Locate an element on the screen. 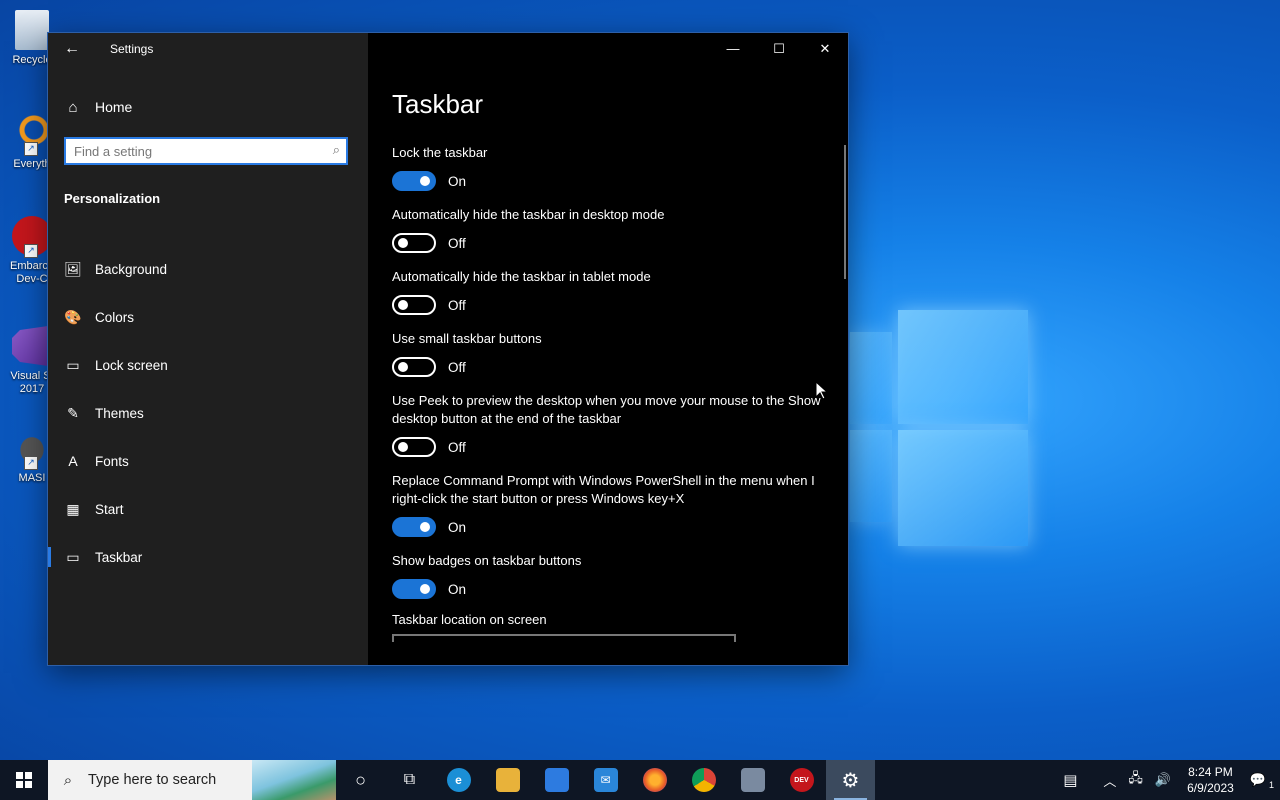  firefox-icon is located at coordinates (654, 780).